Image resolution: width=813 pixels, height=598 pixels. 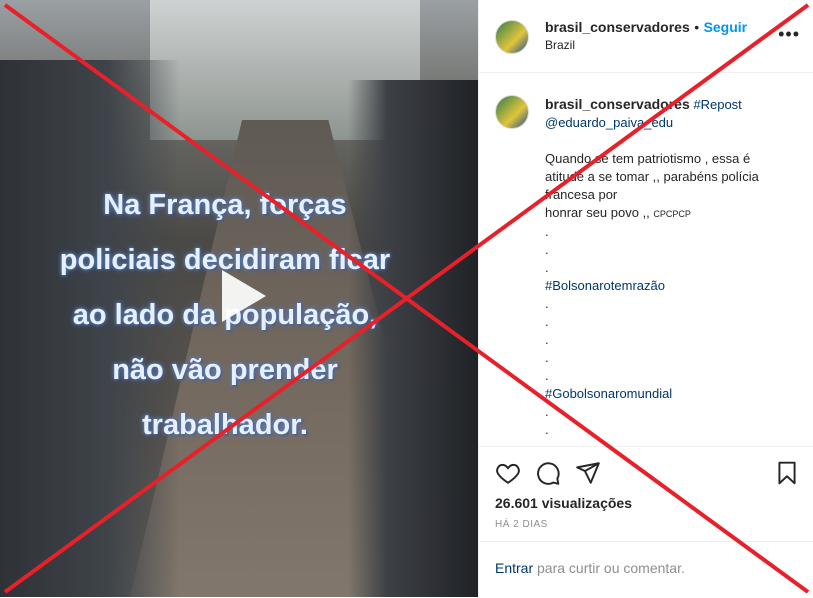 What do you see at coordinates (512, 112) in the screenshot?
I see `caption-avatar` at bounding box center [512, 112].